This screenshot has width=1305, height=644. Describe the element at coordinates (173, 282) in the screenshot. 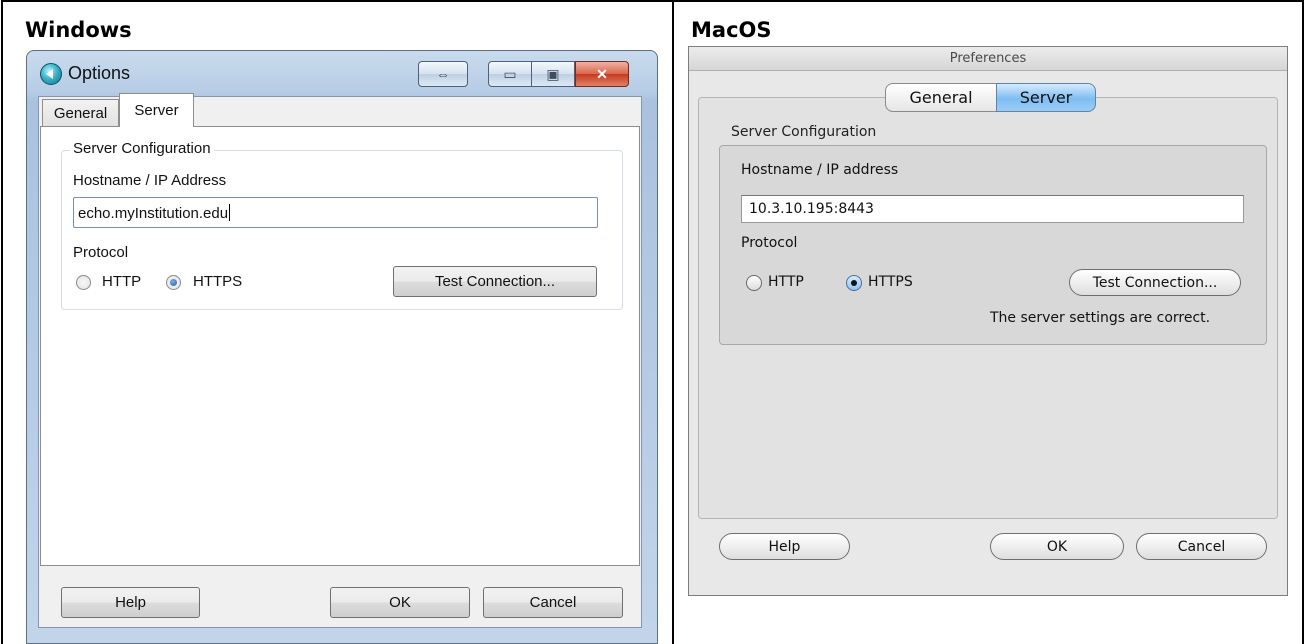

I see `https-radio` at that location.